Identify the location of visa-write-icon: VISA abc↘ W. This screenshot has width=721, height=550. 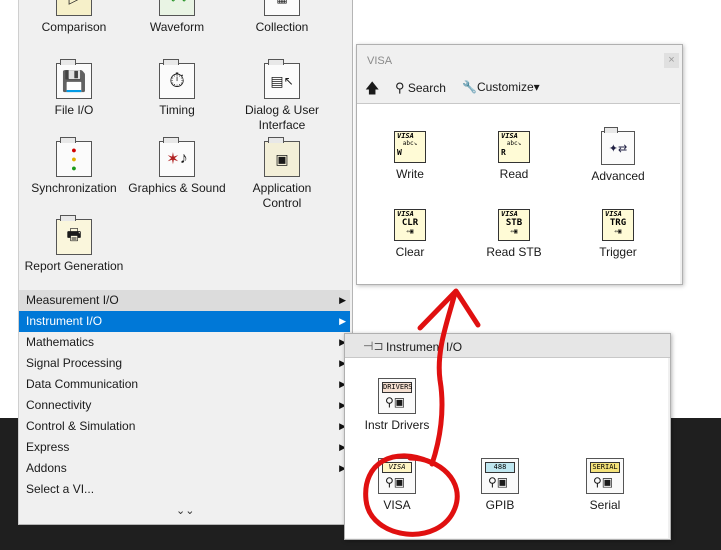
(410, 147).